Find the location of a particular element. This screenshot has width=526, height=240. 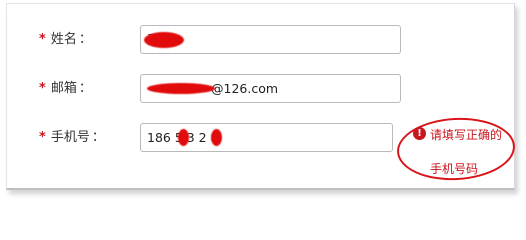

email-redaction is located at coordinates (181, 88).